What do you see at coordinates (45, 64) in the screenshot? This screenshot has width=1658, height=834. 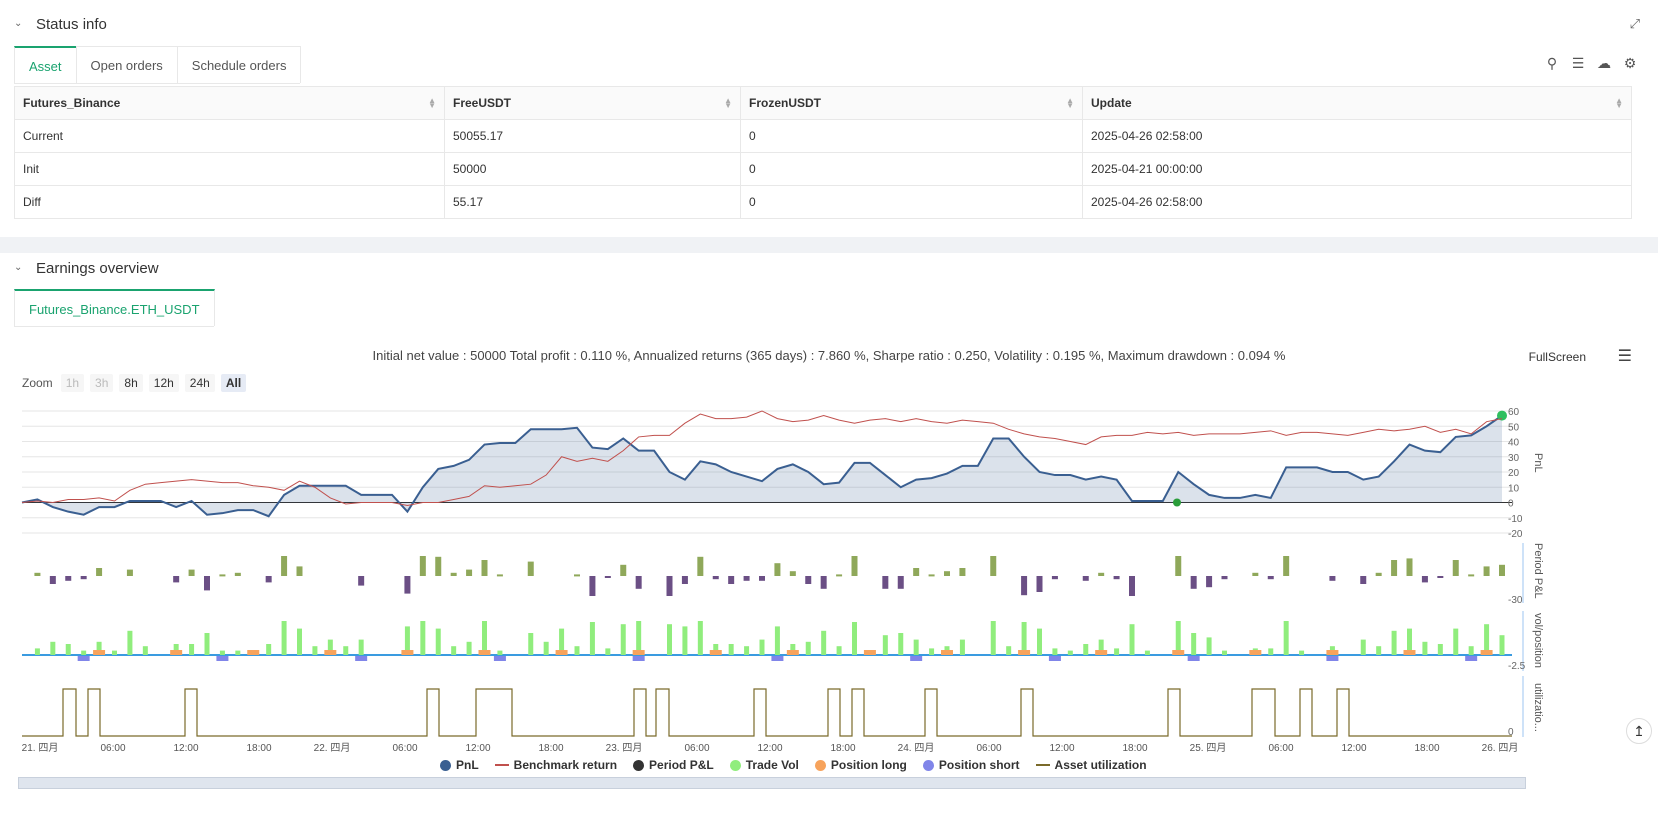 I see `tab-asset: Asset` at bounding box center [45, 64].